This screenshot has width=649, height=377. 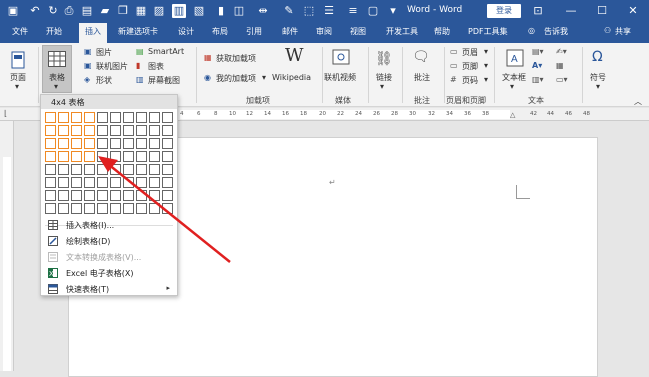 I want to click on save-icon: ▣, so click(x=13, y=11).